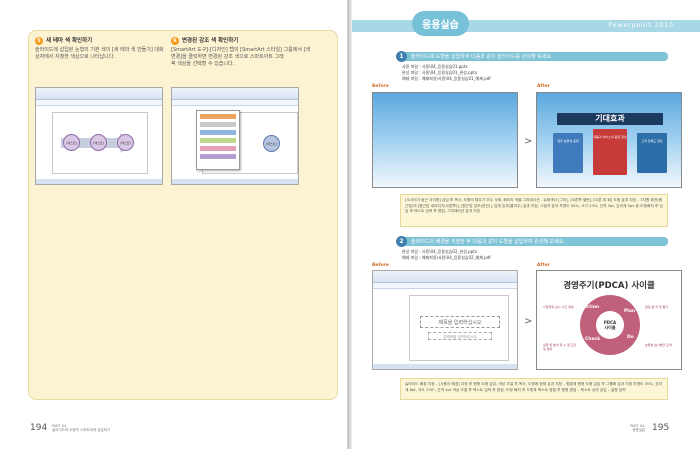 The image size is (700, 449). What do you see at coordinates (482, 57) in the screenshot?
I see `section-title: 슬라이드에 도형을 삽입하여 다음과 같이 슬라이드를 완성해 보세요.` at bounding box center [482, 57].